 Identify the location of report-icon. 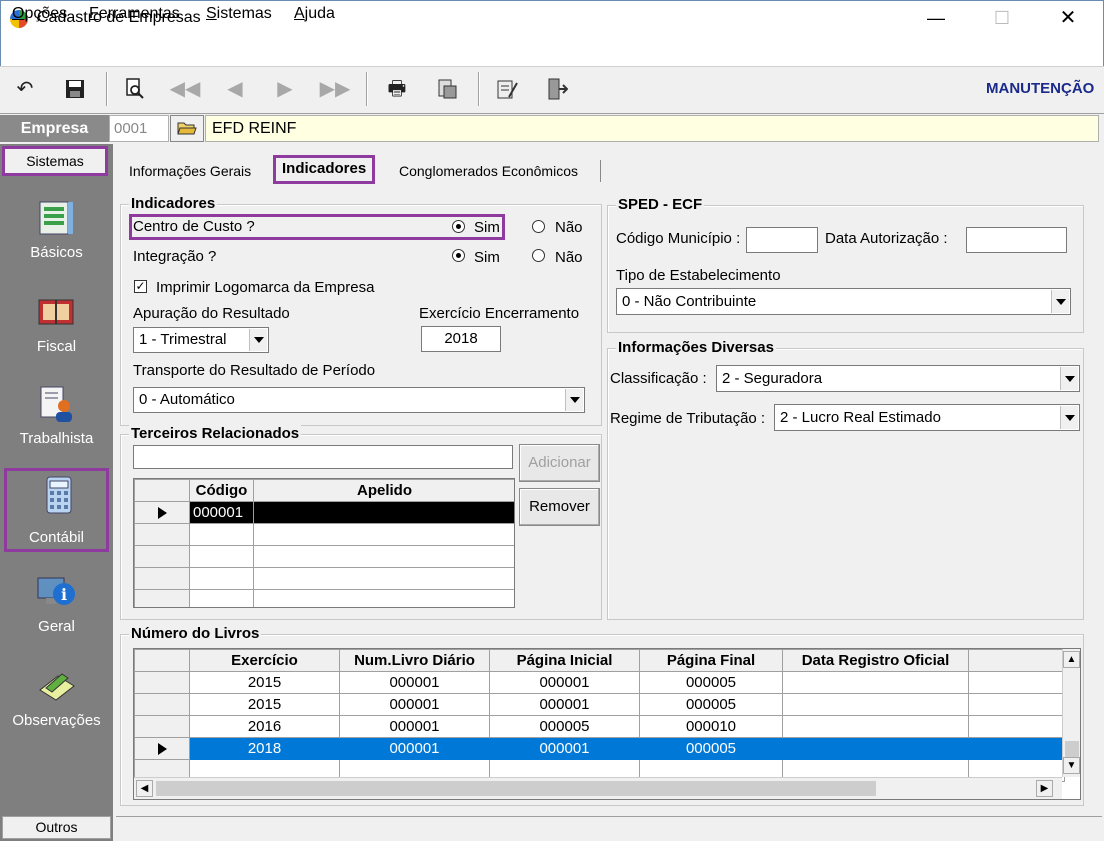
(447, 89).